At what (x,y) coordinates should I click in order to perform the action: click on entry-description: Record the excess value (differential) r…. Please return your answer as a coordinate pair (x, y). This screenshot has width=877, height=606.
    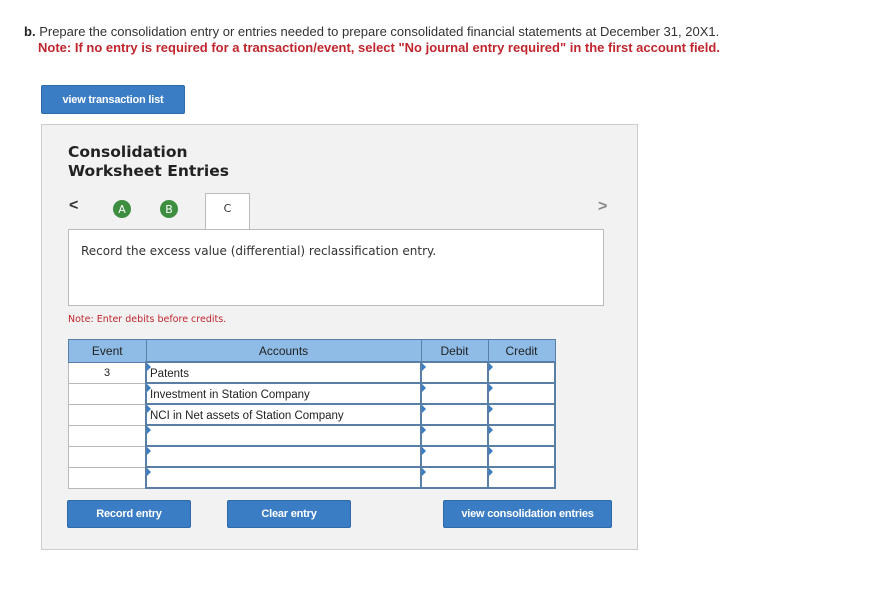
    Looking at the image, I should click on (336, 267).